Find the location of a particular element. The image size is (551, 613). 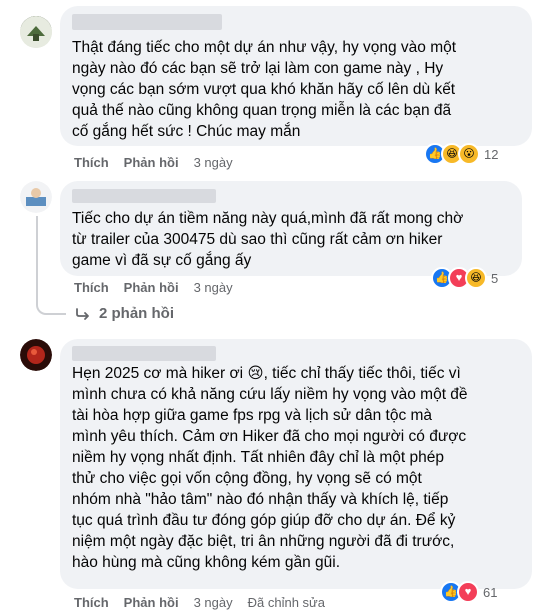

reaction-summary: 👍 ♥ 61 is located at coordinates (468, 592).